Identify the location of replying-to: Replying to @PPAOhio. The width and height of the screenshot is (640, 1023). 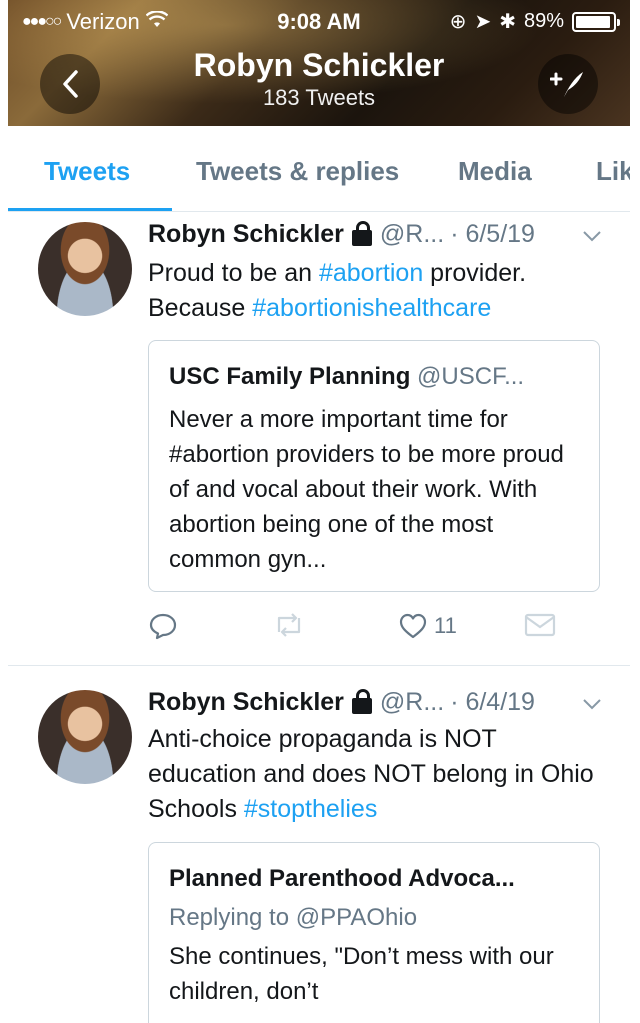
(374, 917).